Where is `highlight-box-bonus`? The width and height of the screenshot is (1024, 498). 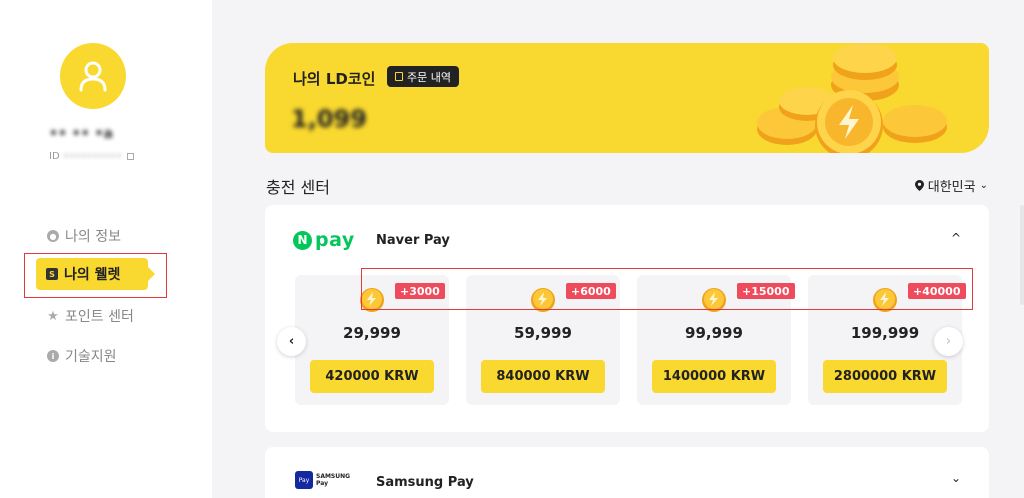 highlight-box-bonus is located at coordinates (667, 289).